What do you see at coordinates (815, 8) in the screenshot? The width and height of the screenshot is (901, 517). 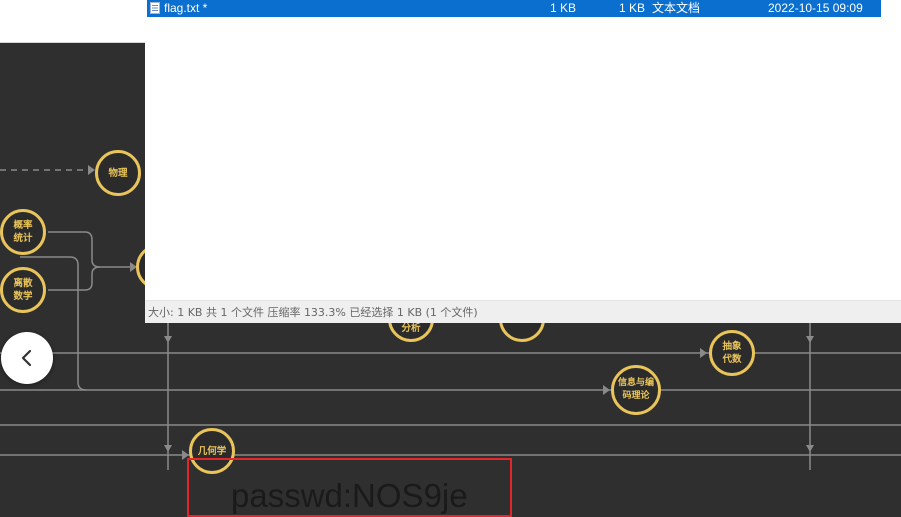 I see `file-modified: 2022-10-15 09:09` at bounding box center [815, 8].